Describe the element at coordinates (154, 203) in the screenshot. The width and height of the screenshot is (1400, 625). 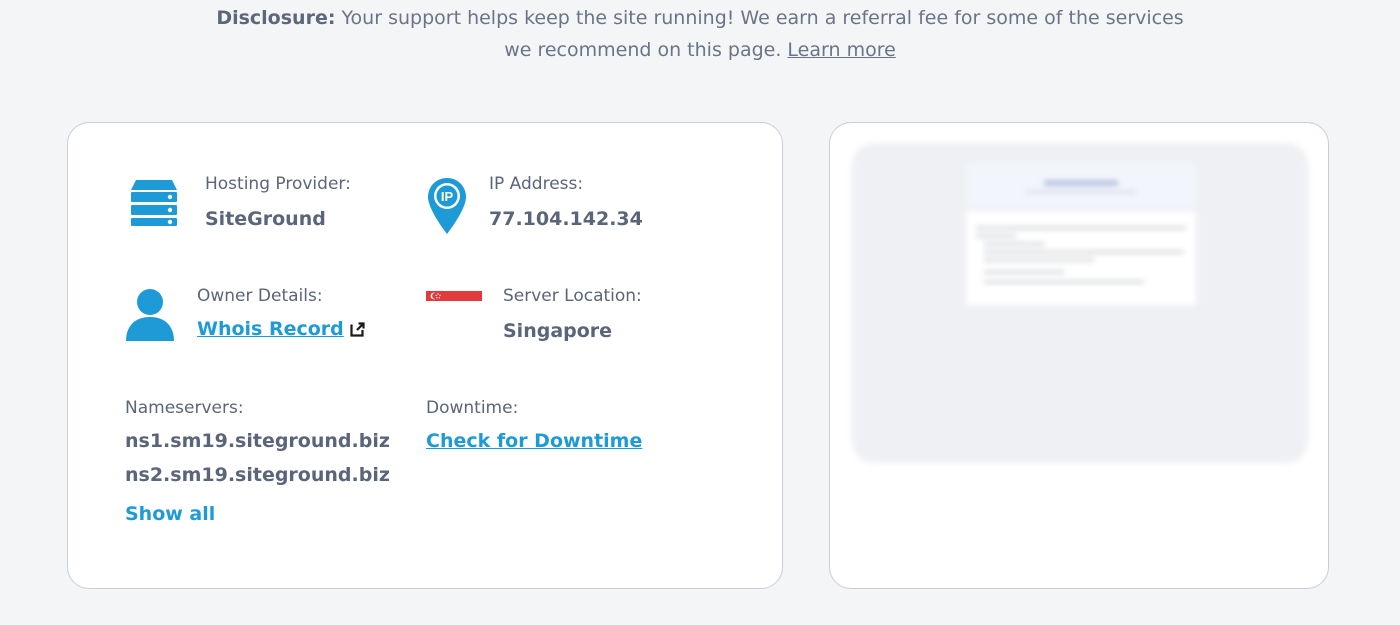
I see `server-icon` at that location.